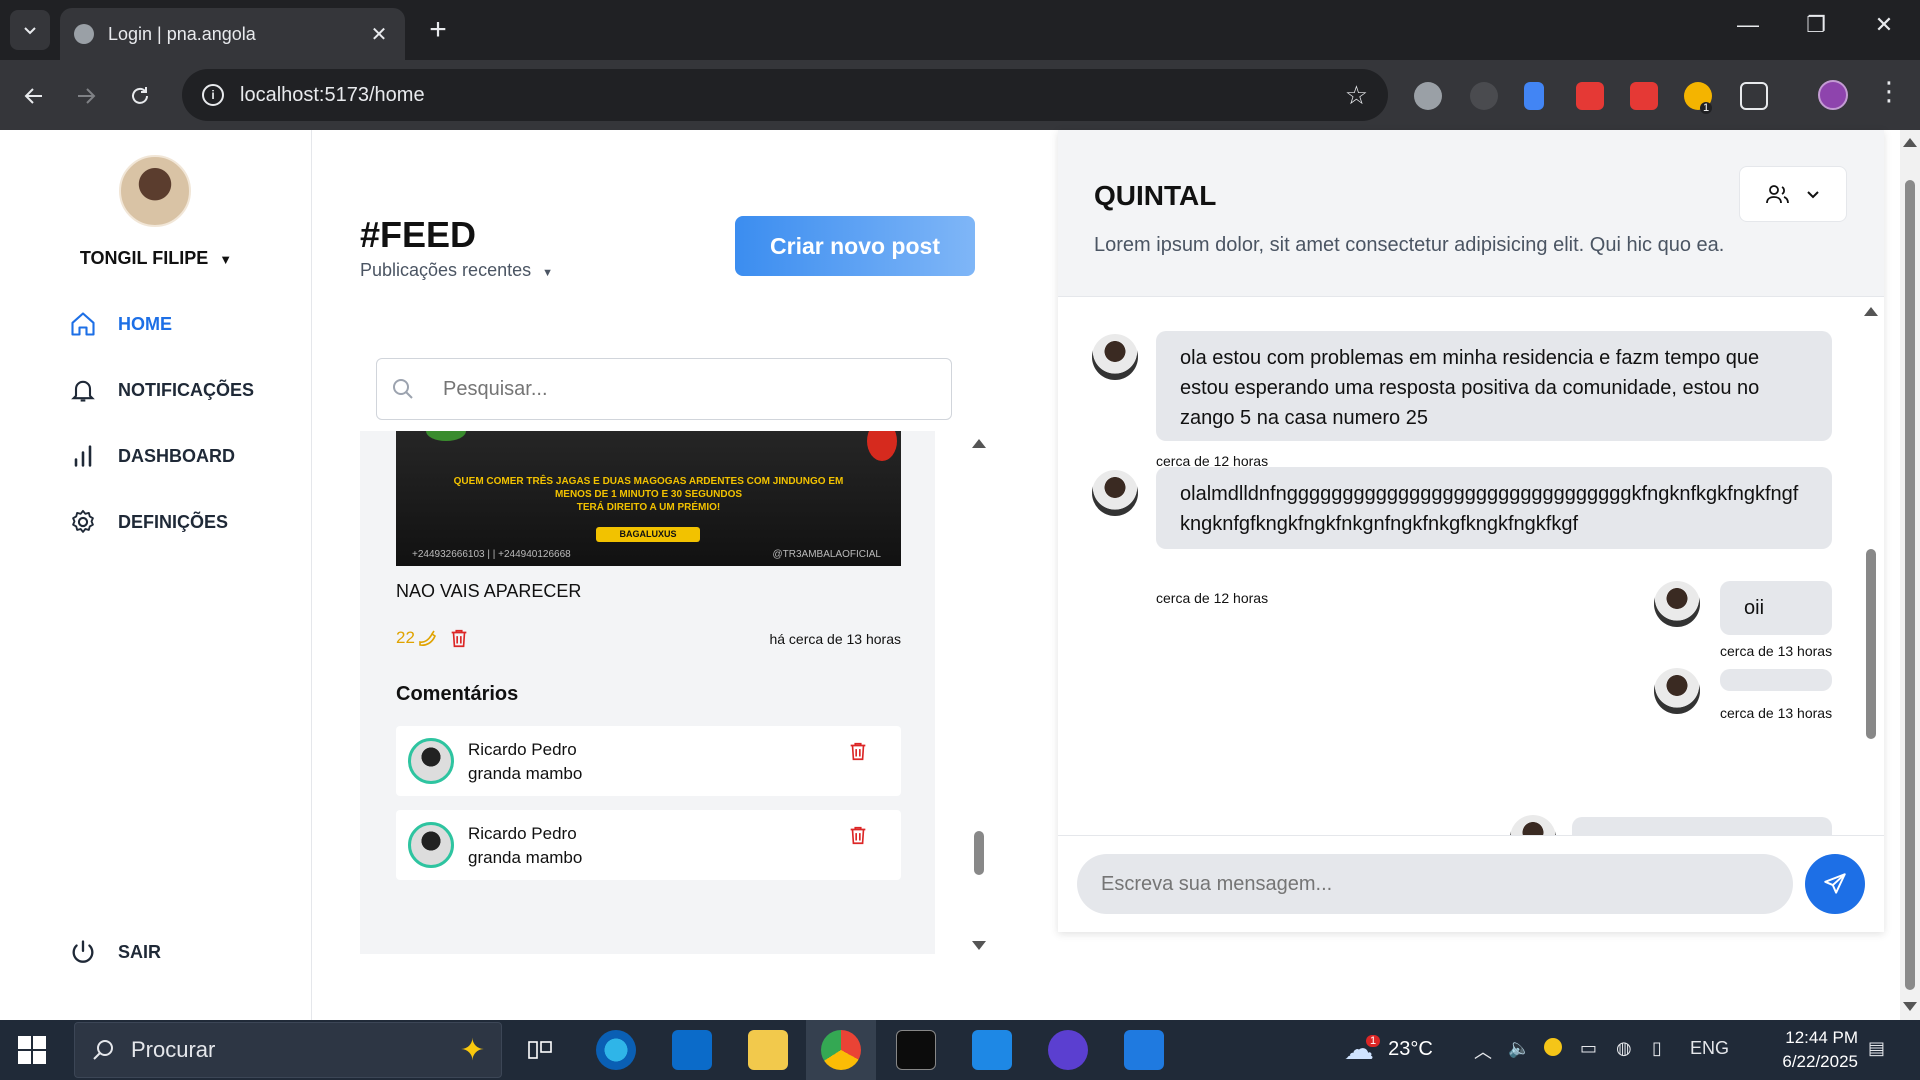 This screenshot has width=1920, height=1080. I want to click on sidebar-item-label: HOME, so click(145, 323).